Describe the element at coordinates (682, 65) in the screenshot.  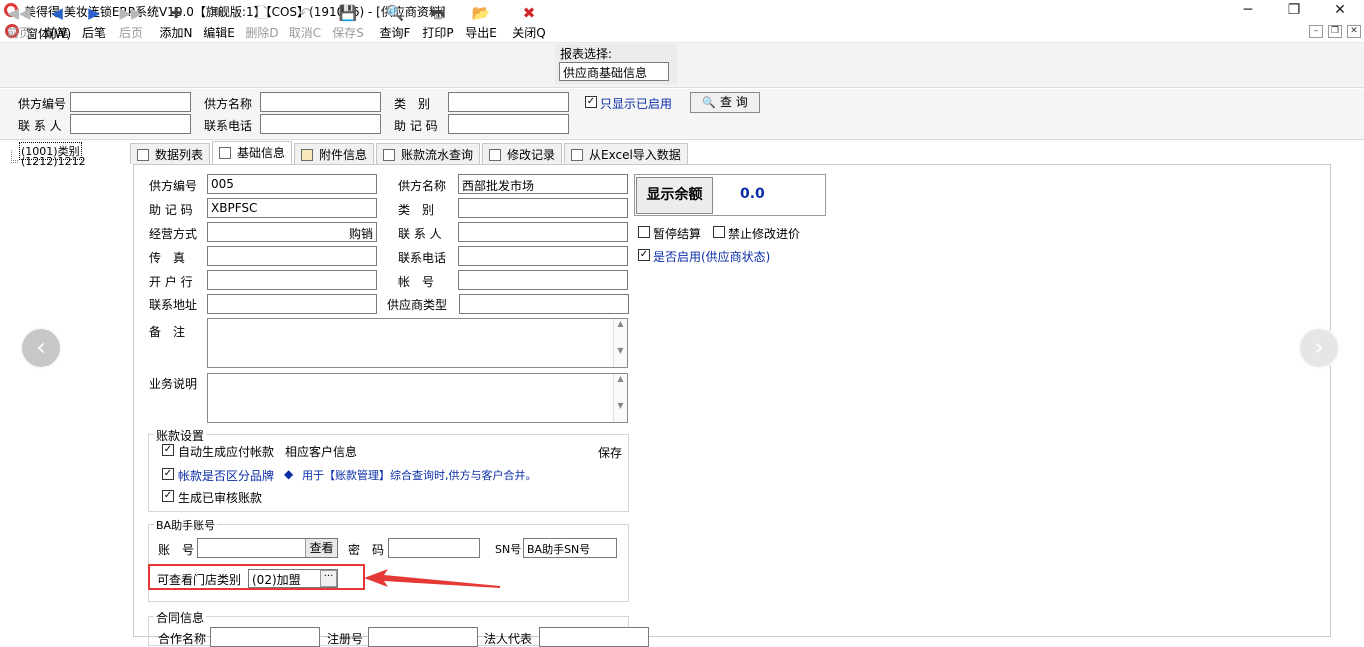
I see `toolbar` at that location.